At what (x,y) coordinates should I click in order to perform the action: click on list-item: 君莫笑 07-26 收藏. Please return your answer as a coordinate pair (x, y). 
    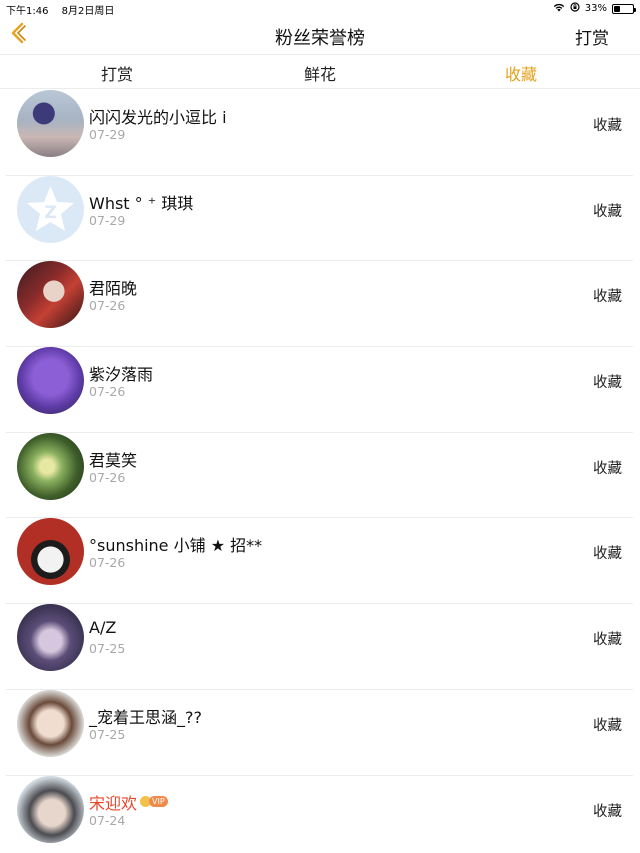
    Looking at the image, I should click on (319, 475).